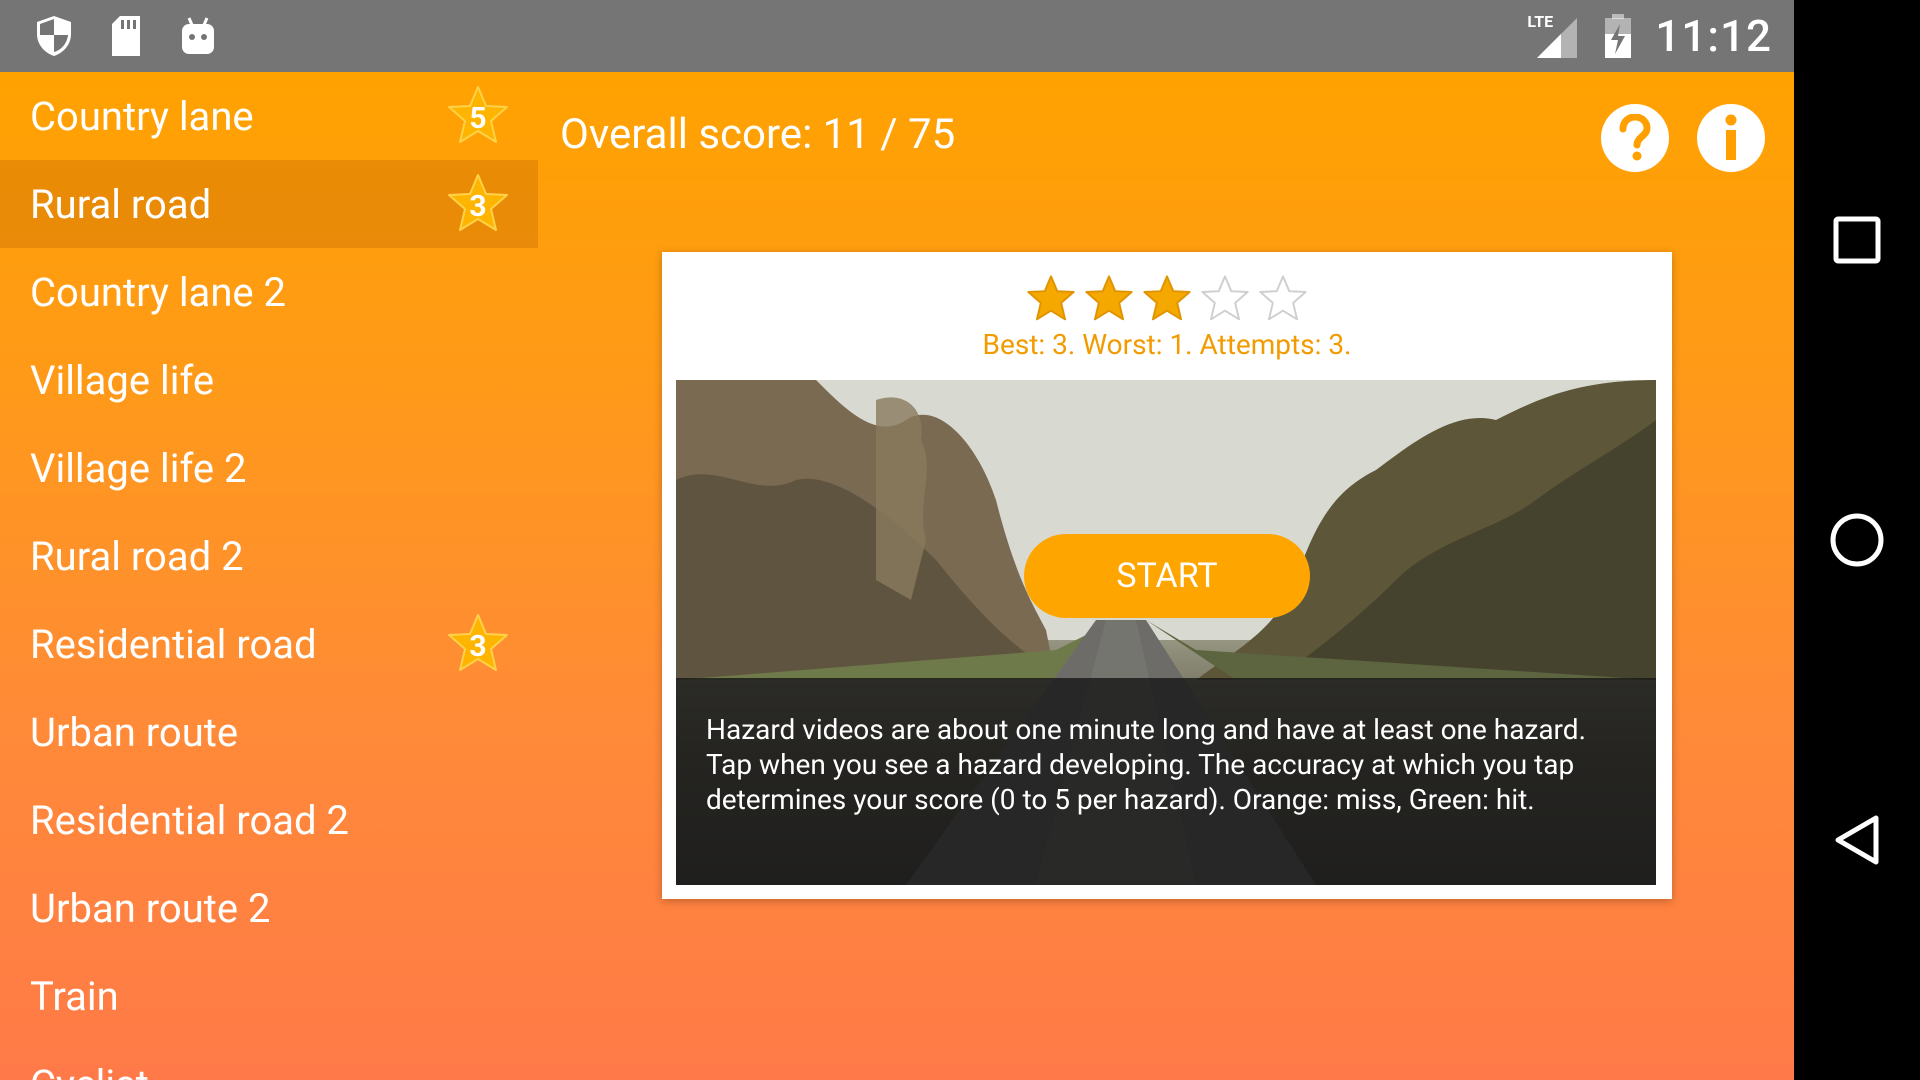 This screenshot has width=1920, height=1080. I want to click on sidebar-item: Train, so click(269, 996).